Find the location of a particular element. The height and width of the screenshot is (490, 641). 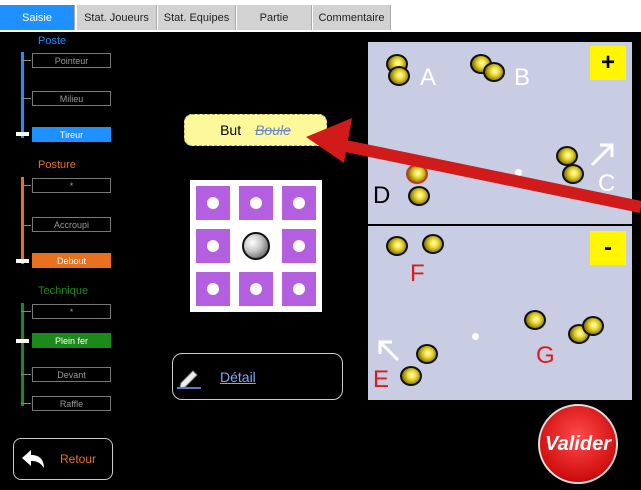

poste-title: Poste is located at coordinates (52, 41).